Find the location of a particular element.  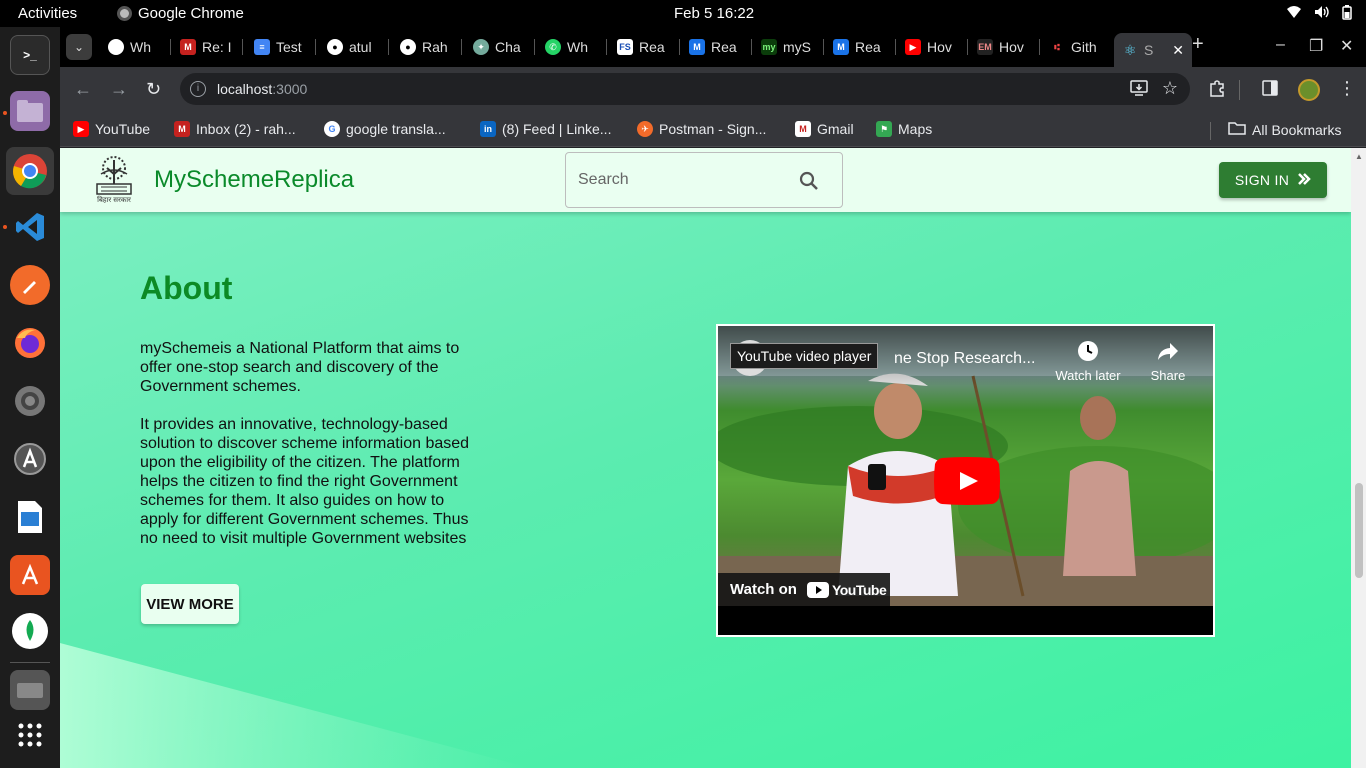

battery-icon is located at coordinates (1347, 14).